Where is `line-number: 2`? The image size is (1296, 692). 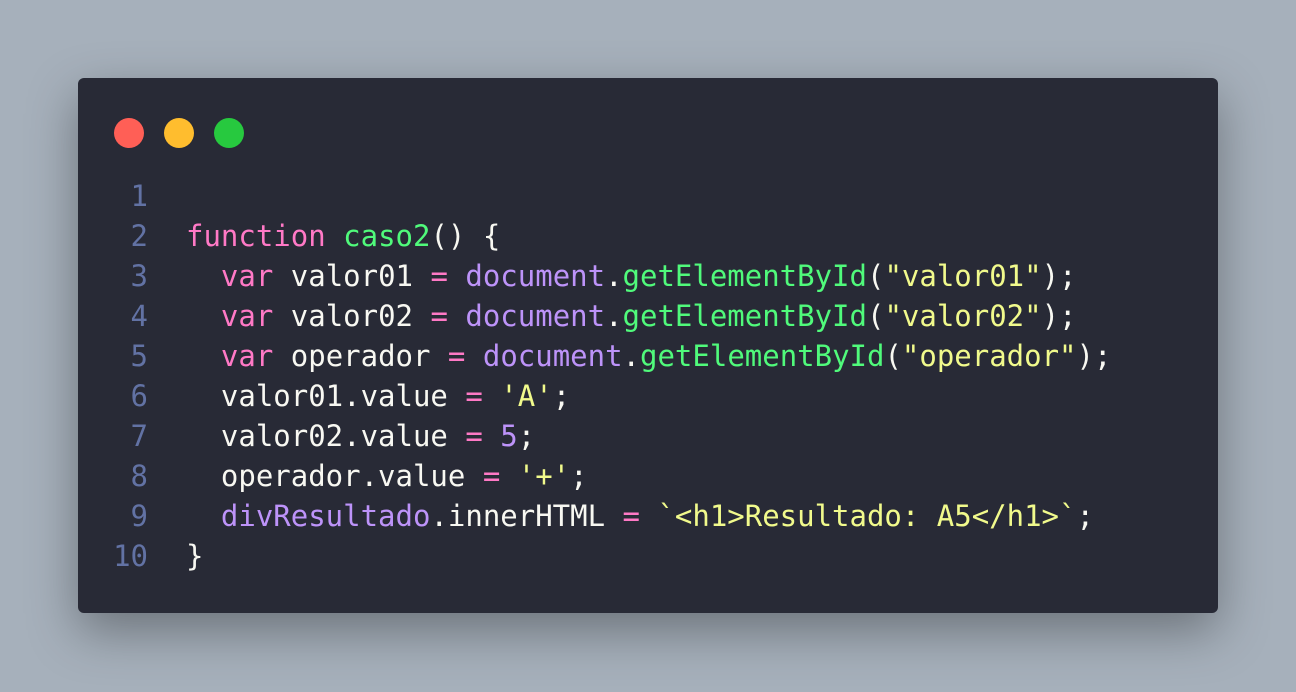 line-number: 2 is located at coordinates (139, 236).